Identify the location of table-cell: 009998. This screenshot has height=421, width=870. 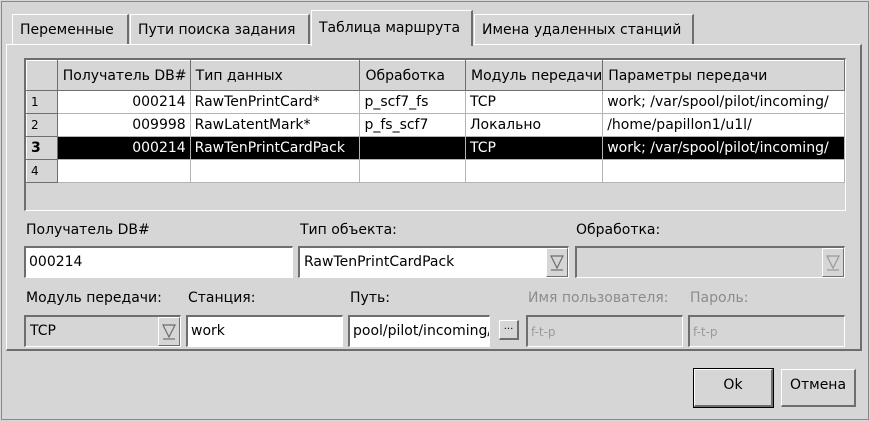
(124, 125).